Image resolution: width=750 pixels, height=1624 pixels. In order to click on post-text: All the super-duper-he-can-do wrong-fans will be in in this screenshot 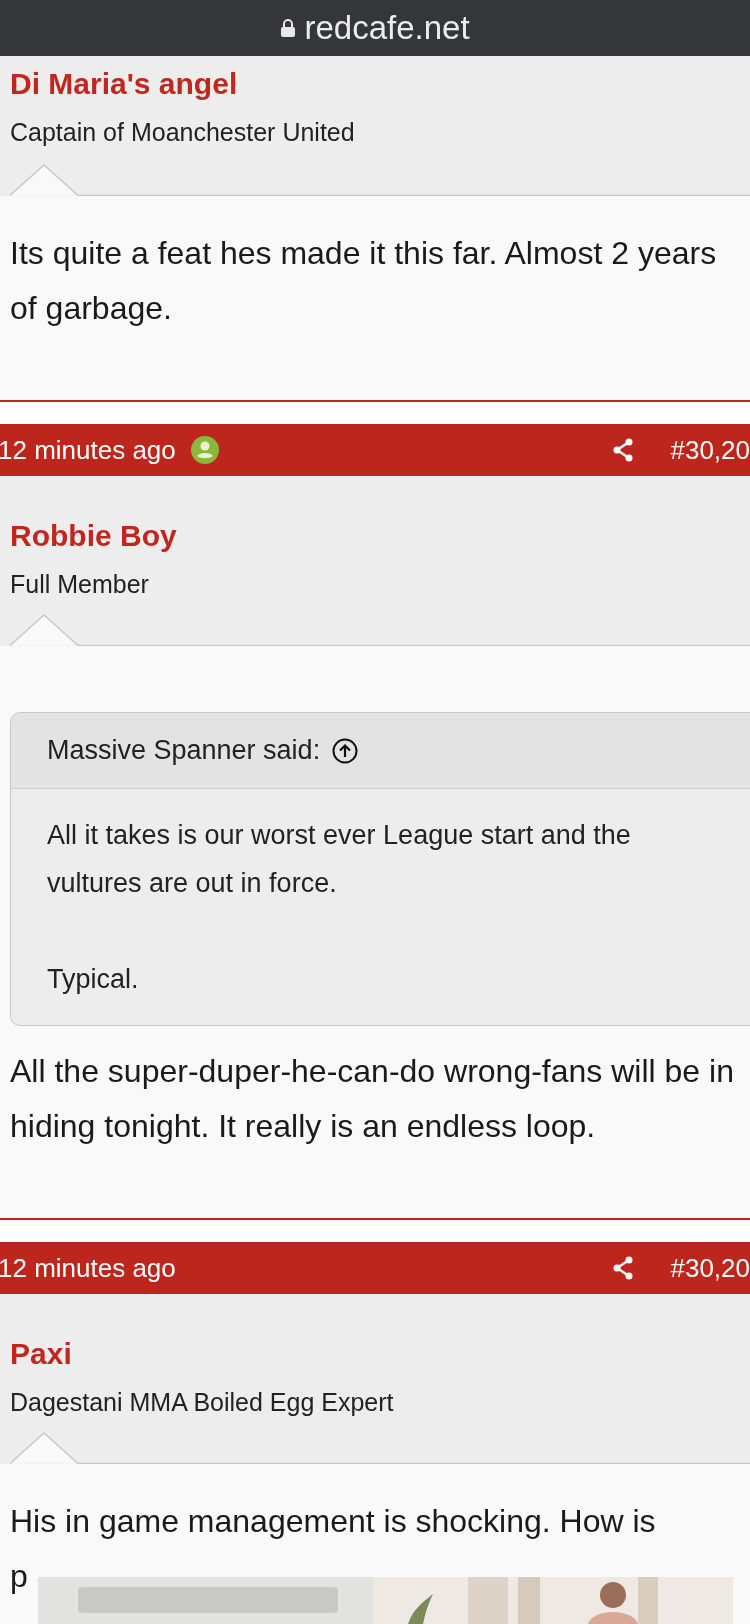, I will do `click(372, 1071)`.